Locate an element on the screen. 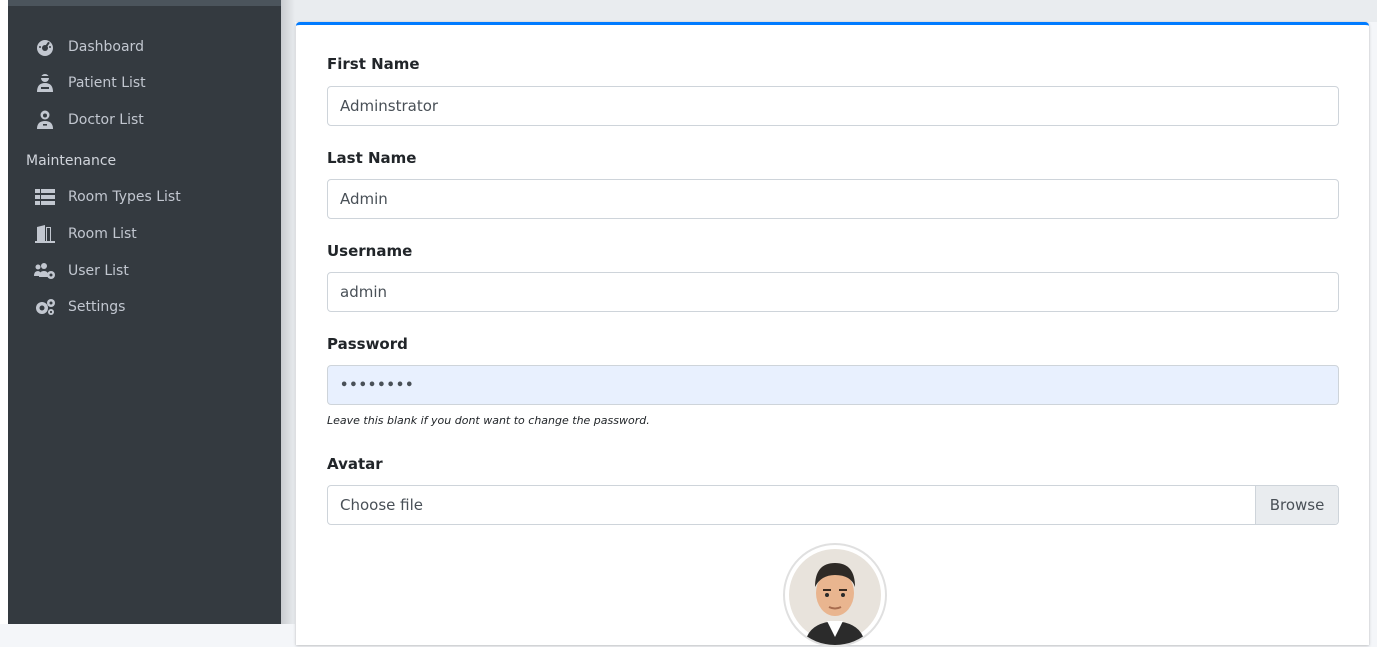 Image resolution: width=1377 pixels, height=647 pixels. sidebar-item-room-list: Room List is located at coordinates (85, 234).